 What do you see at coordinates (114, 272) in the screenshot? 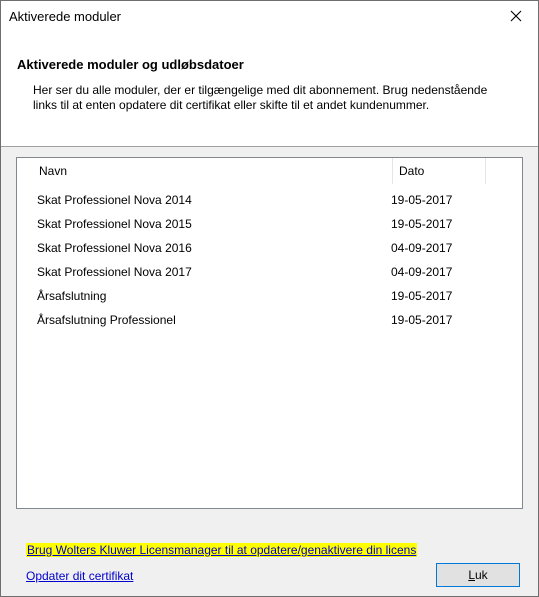
I see `module-name: Skat Professionel Nova 2017` at bounding box center [114, 272].